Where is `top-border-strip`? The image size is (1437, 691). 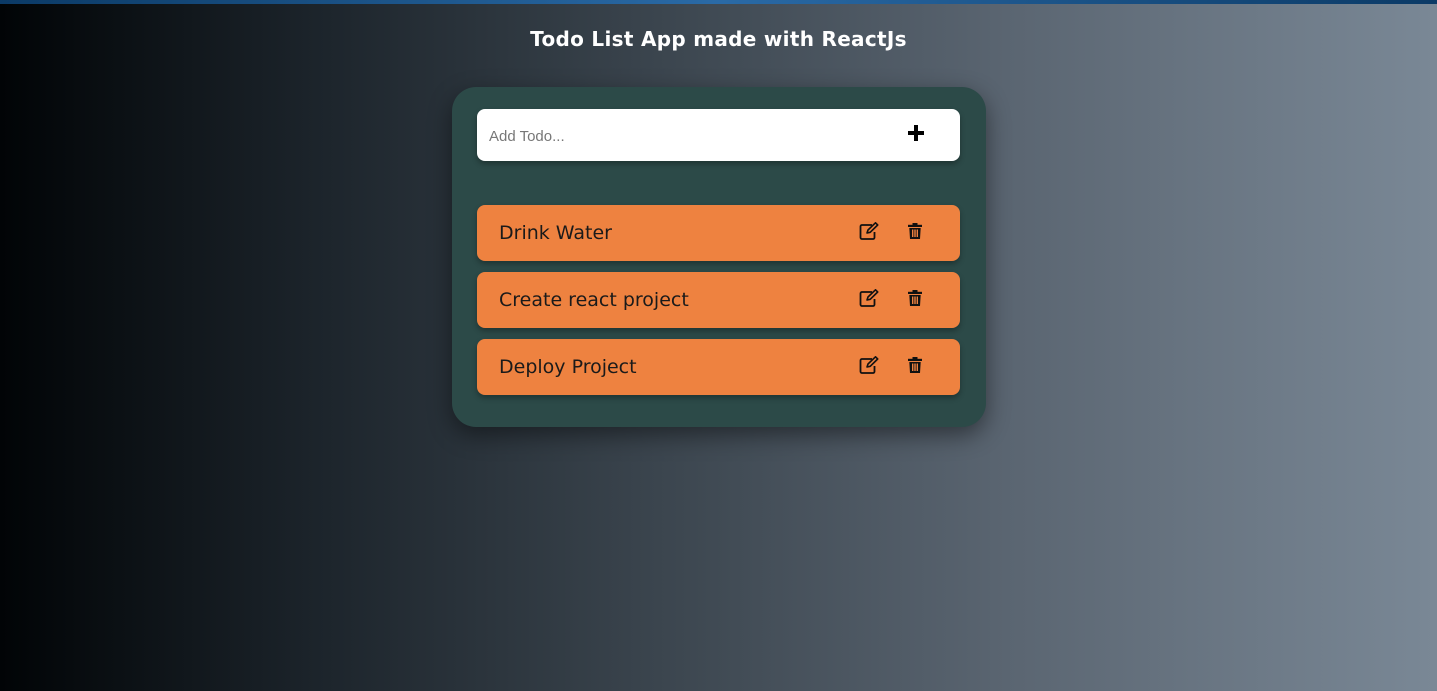
top-border-strip is located at coordinates (718, 2).